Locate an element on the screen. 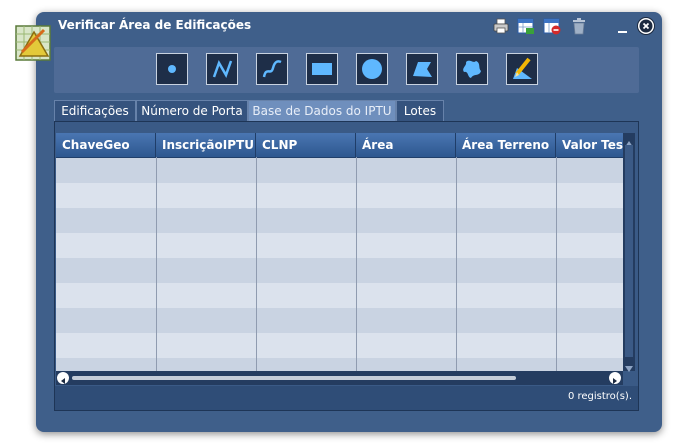 The image size is (680, 448). horizontal-scrollbar is located at coordinates (339, 378).